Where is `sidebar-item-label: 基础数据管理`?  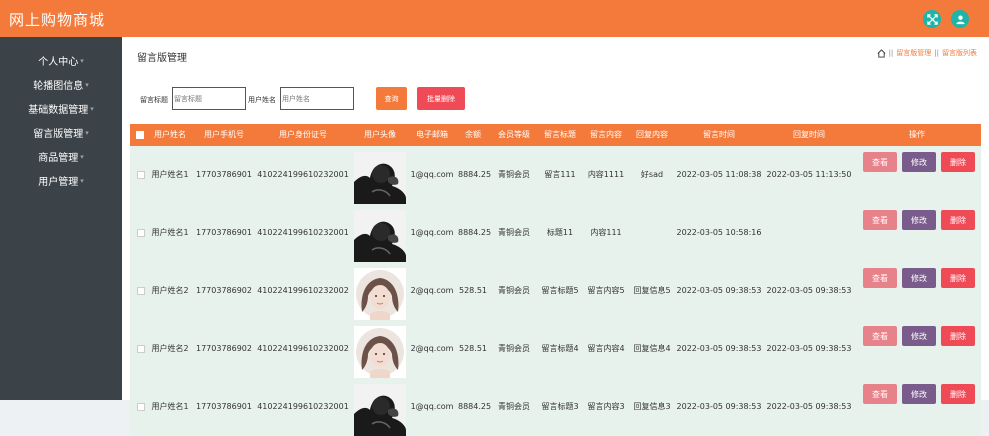 sidebar-item-label: 基础数据管理 is located at coordinates (58, 110).